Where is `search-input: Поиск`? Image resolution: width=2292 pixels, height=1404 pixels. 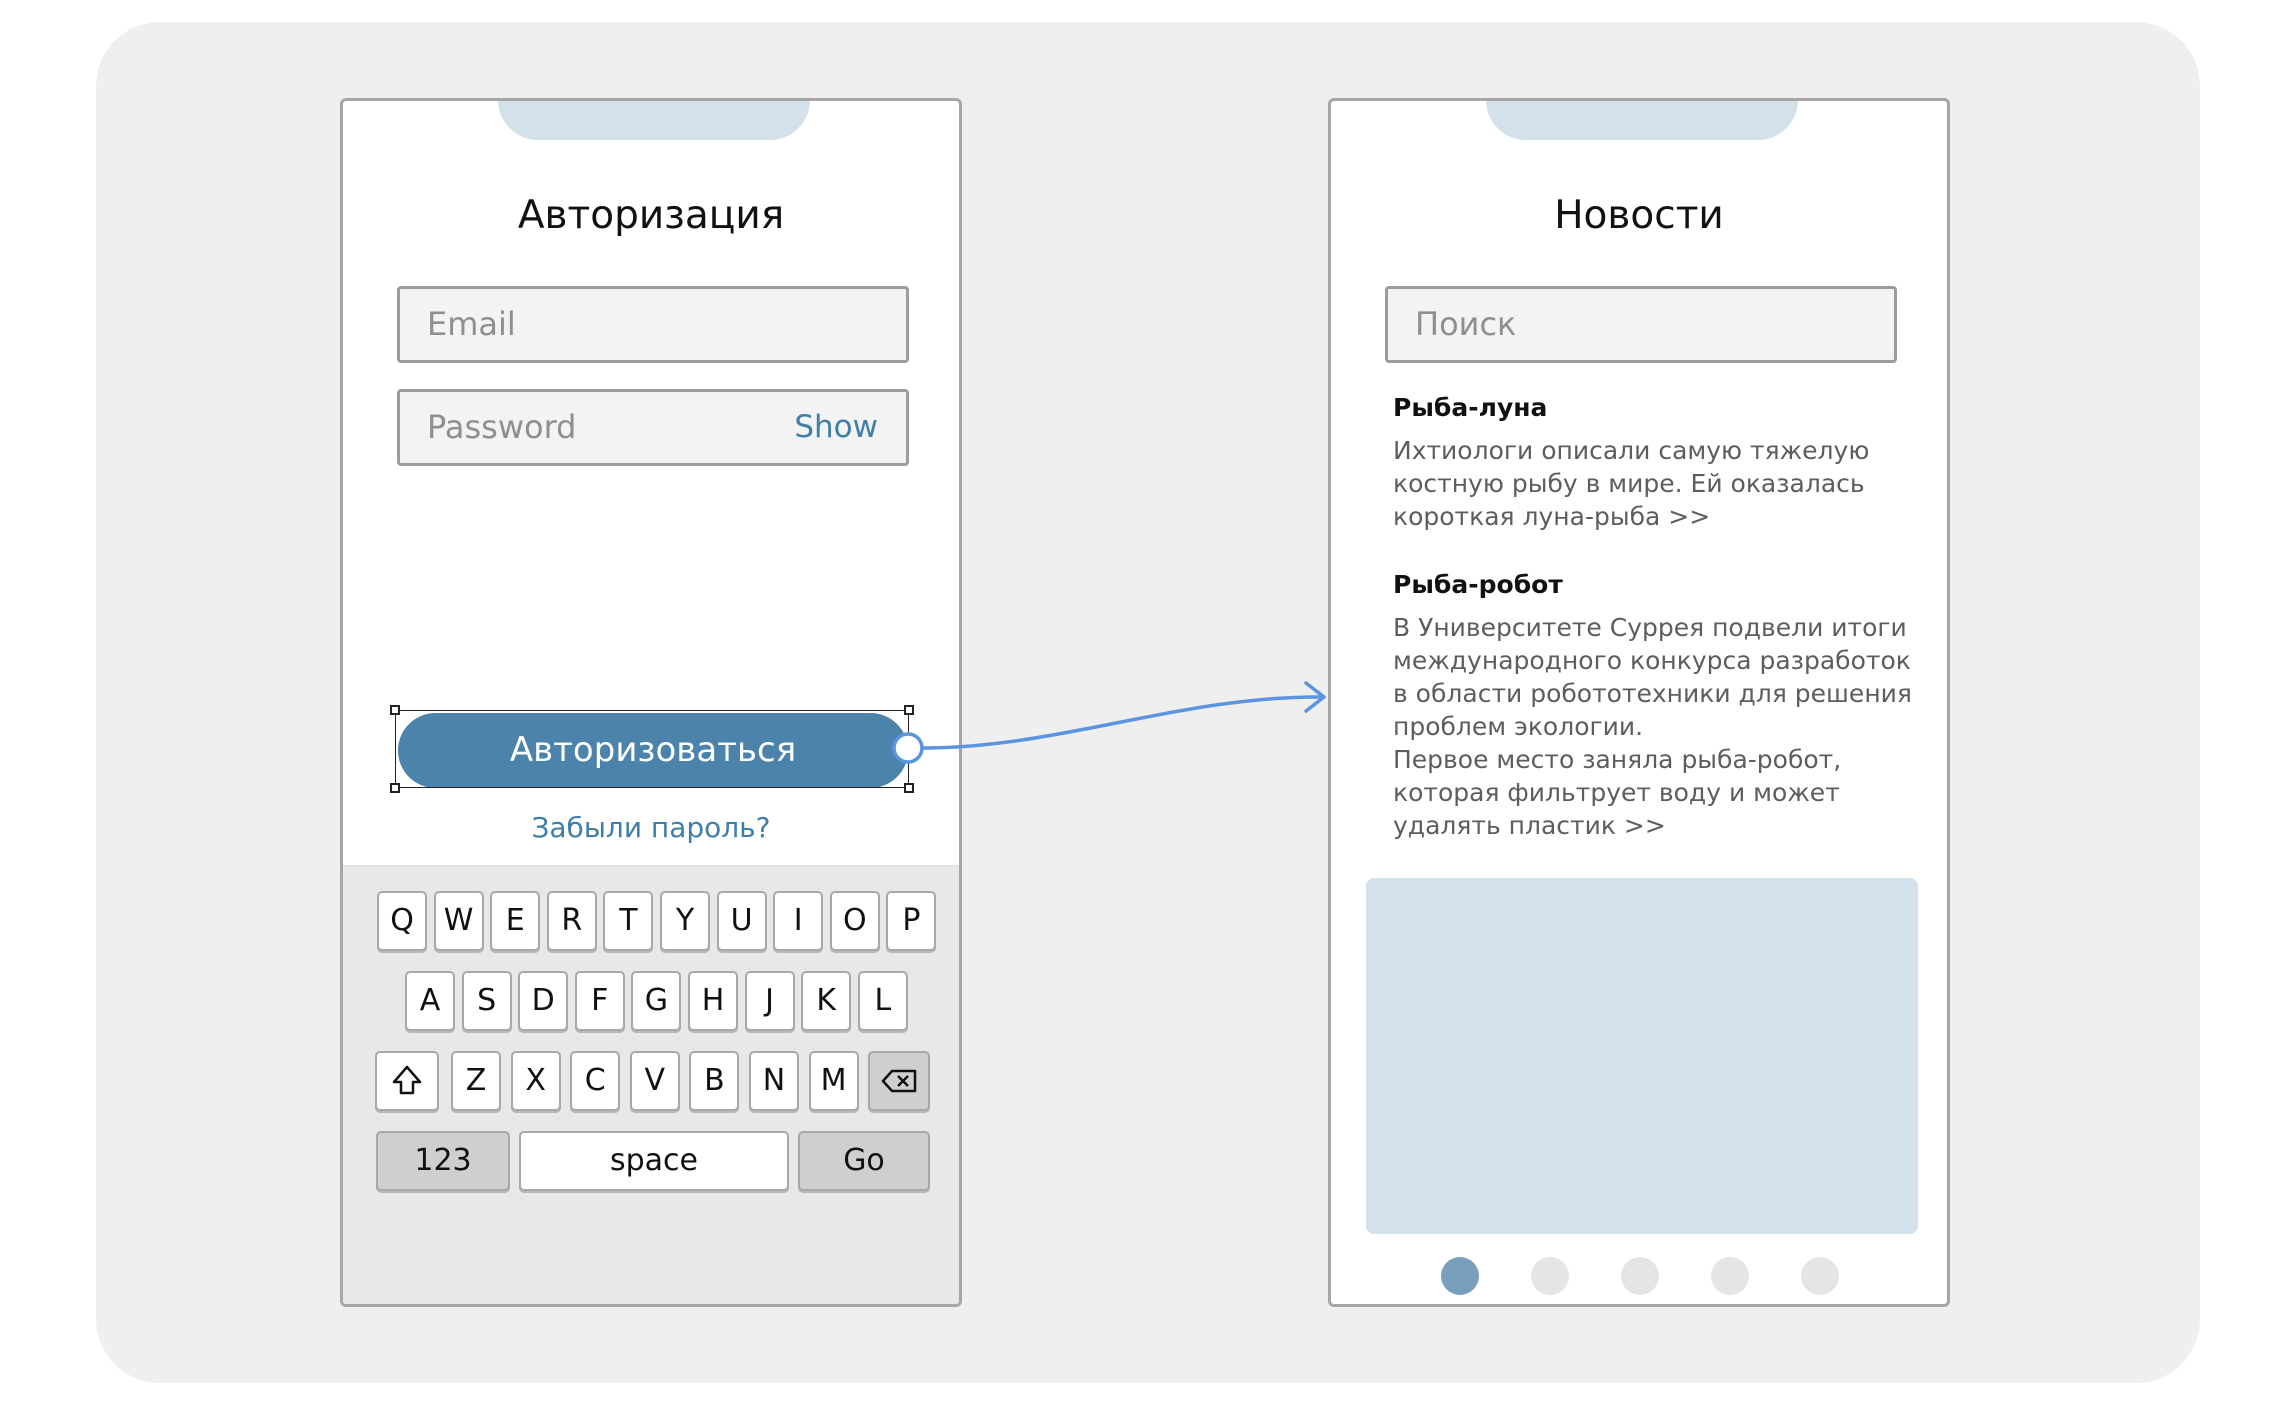
search-input: Поиск is located at coordinates (1641, 324).